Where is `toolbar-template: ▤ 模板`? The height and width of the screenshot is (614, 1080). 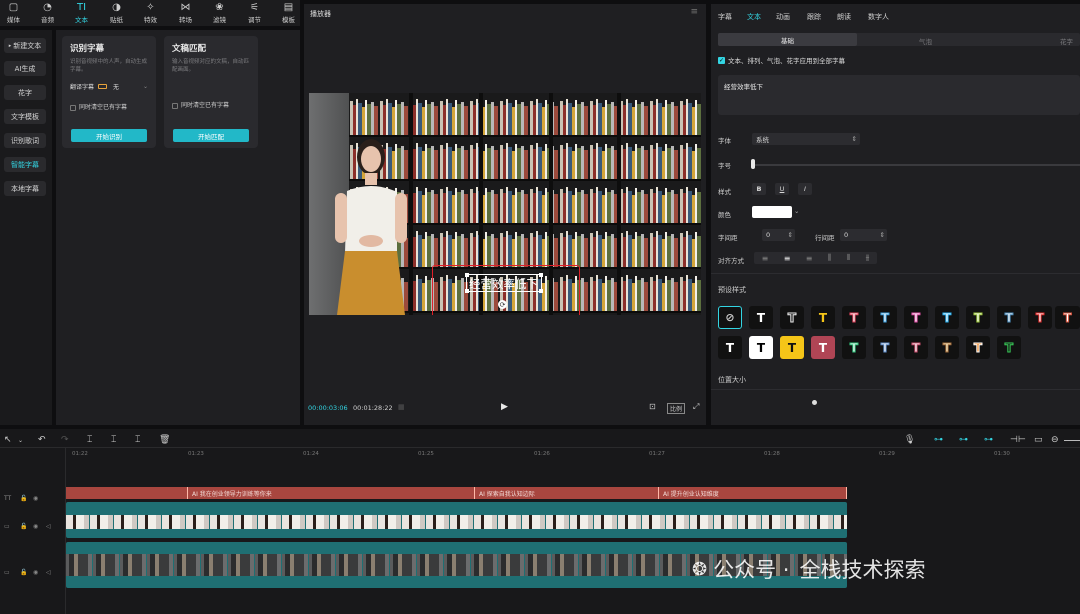
toolbar-template: ▤ 模板 is located at coordinates (288, 13).